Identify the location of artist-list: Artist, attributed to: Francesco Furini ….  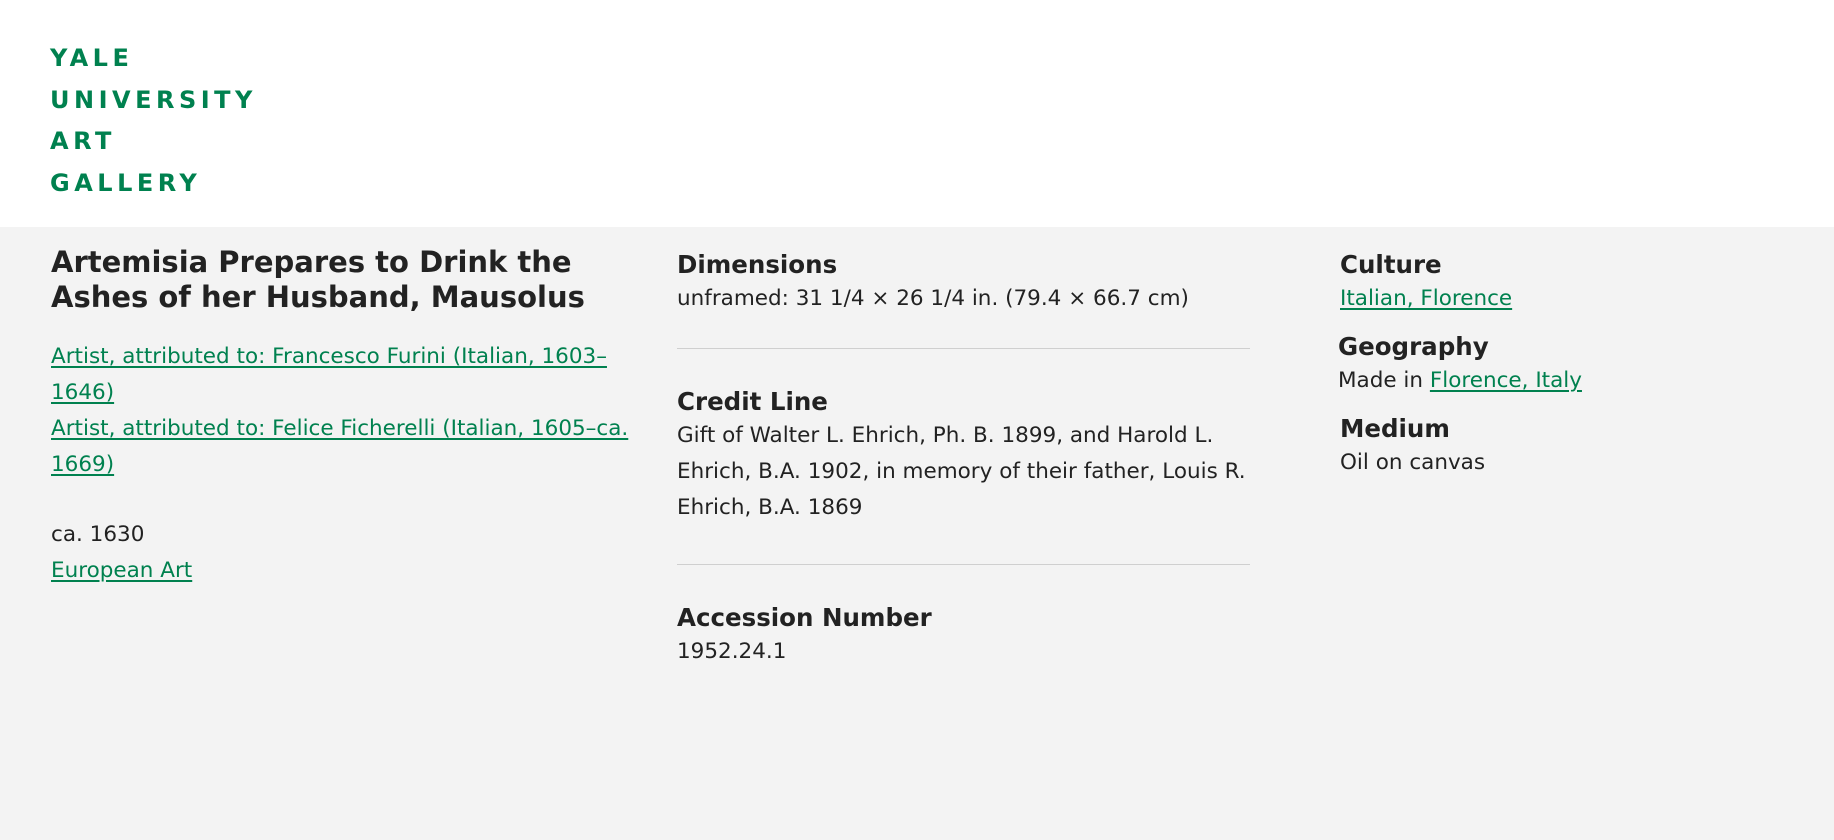
(341, 411).